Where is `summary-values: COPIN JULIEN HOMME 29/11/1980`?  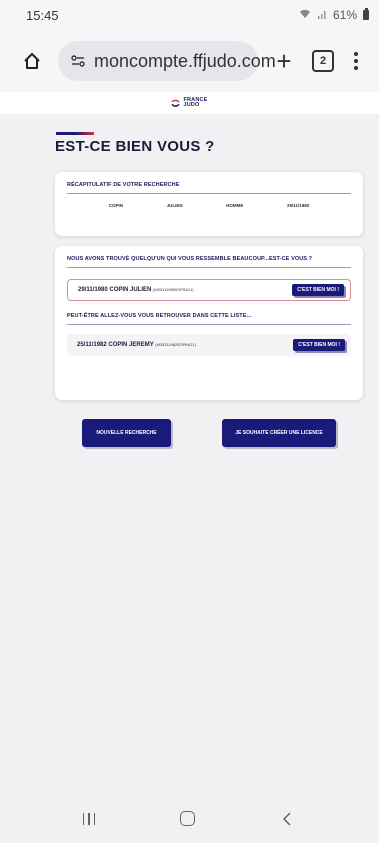
summary-values: COPIN JULIEN HOMME 29/11/1980 is located at coordinates (209, 205).